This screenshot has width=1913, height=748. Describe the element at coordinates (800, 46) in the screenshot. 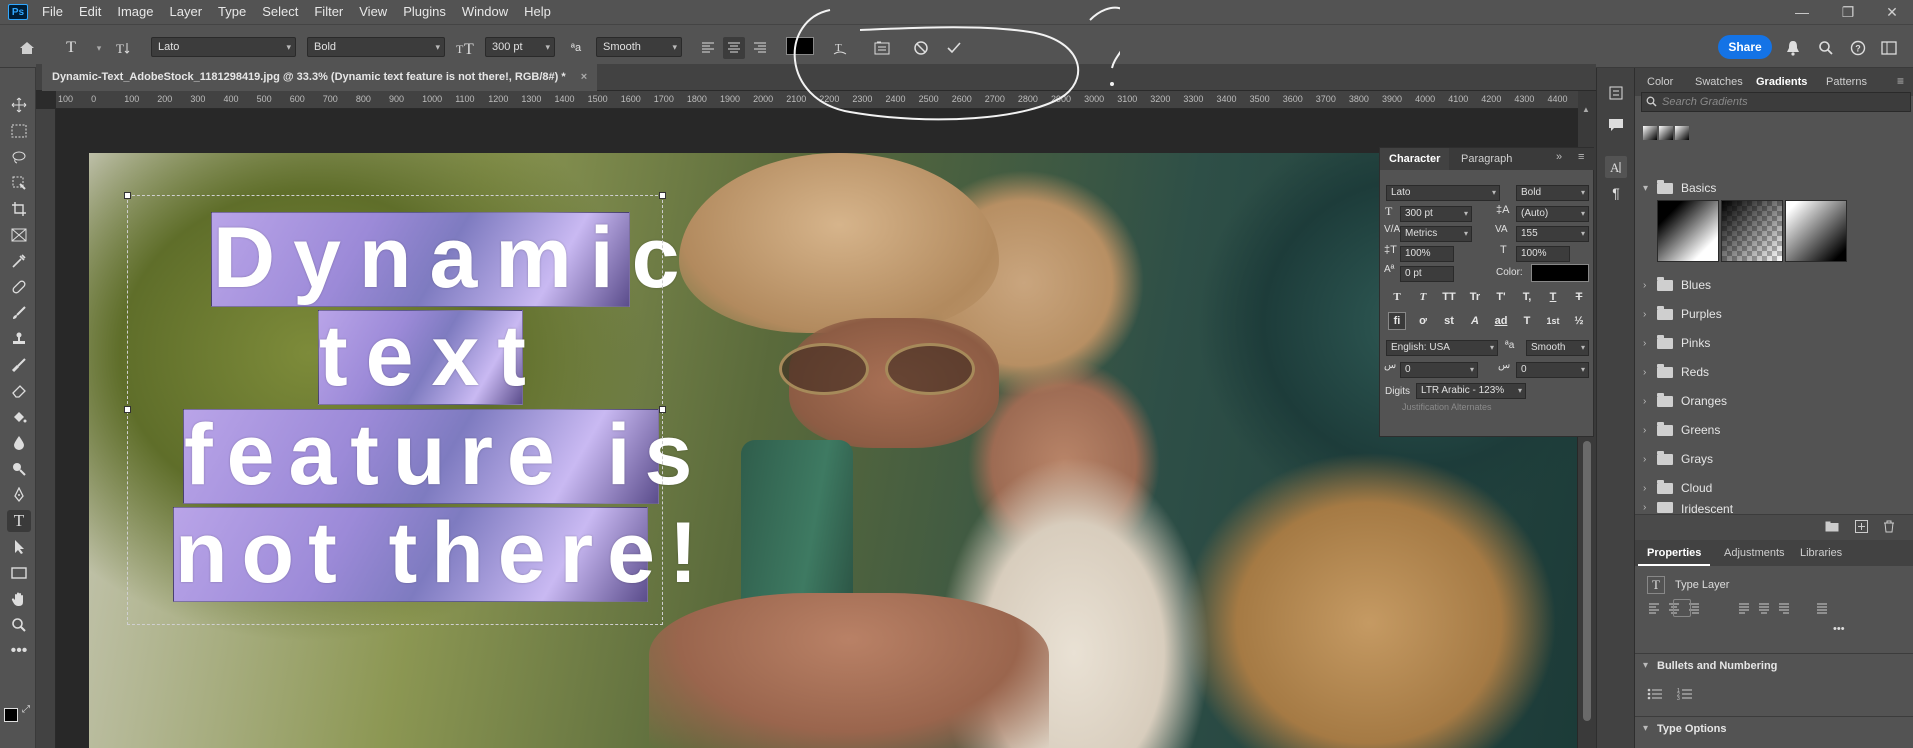

I see `text-color-swatch` at that location.